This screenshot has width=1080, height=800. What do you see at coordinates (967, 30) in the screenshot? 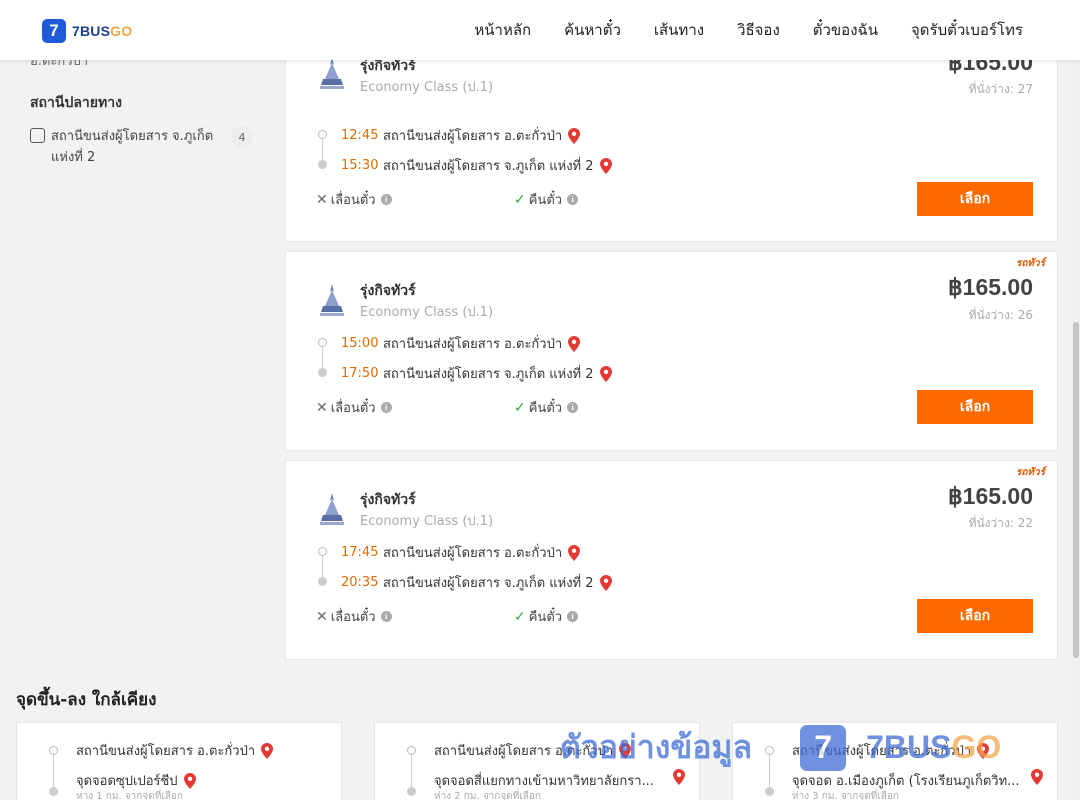
I see `nav-ticket-points: จุดรับตั๋วเบอร์โทร` at bounding box center [967, 30].